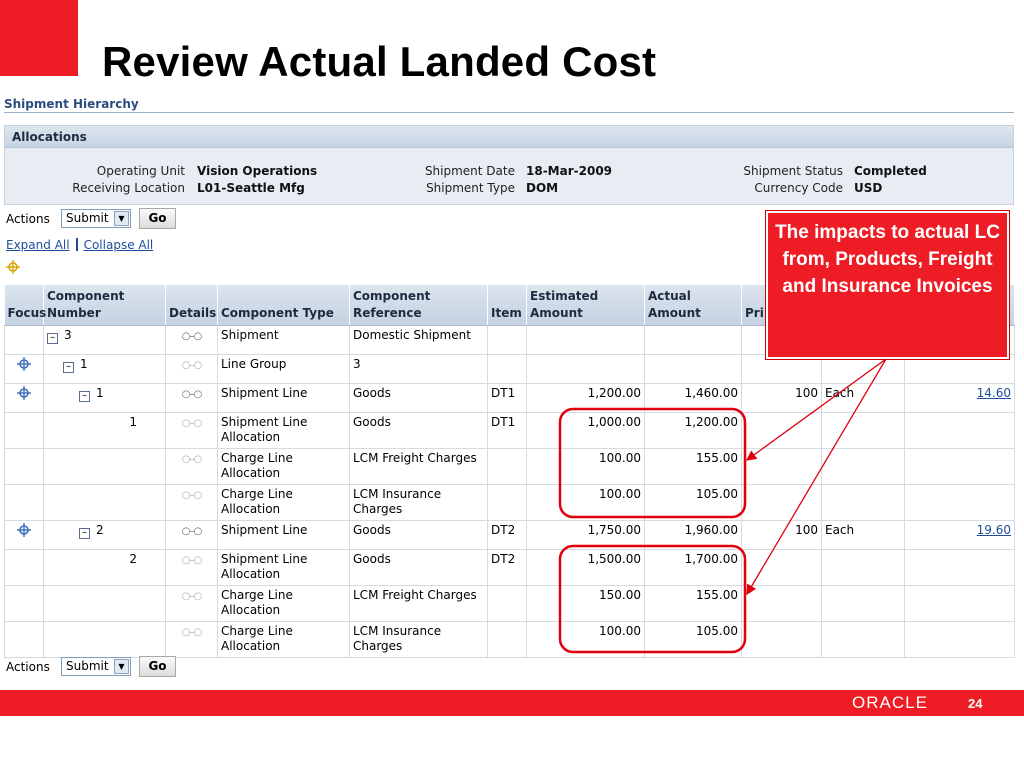 This screenshot has height=768, width=1024. What do you see at coordinates (994, 530) in the screenshot?
I see `unit-cost-link: 19.60` at bounding box center [994, 530].